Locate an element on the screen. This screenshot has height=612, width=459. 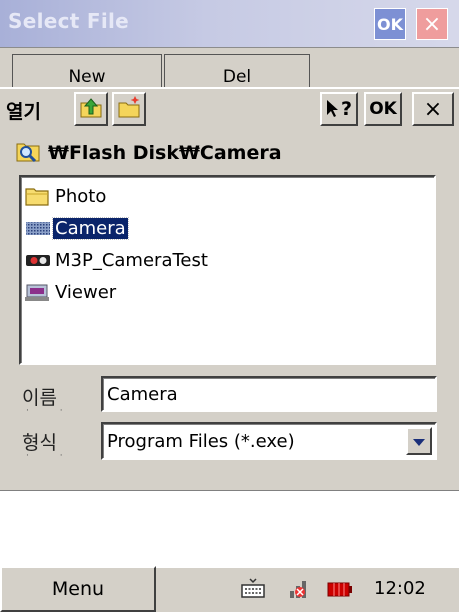
file-type-value: Program Files (*.exe) is located at coordinates (201, 441).